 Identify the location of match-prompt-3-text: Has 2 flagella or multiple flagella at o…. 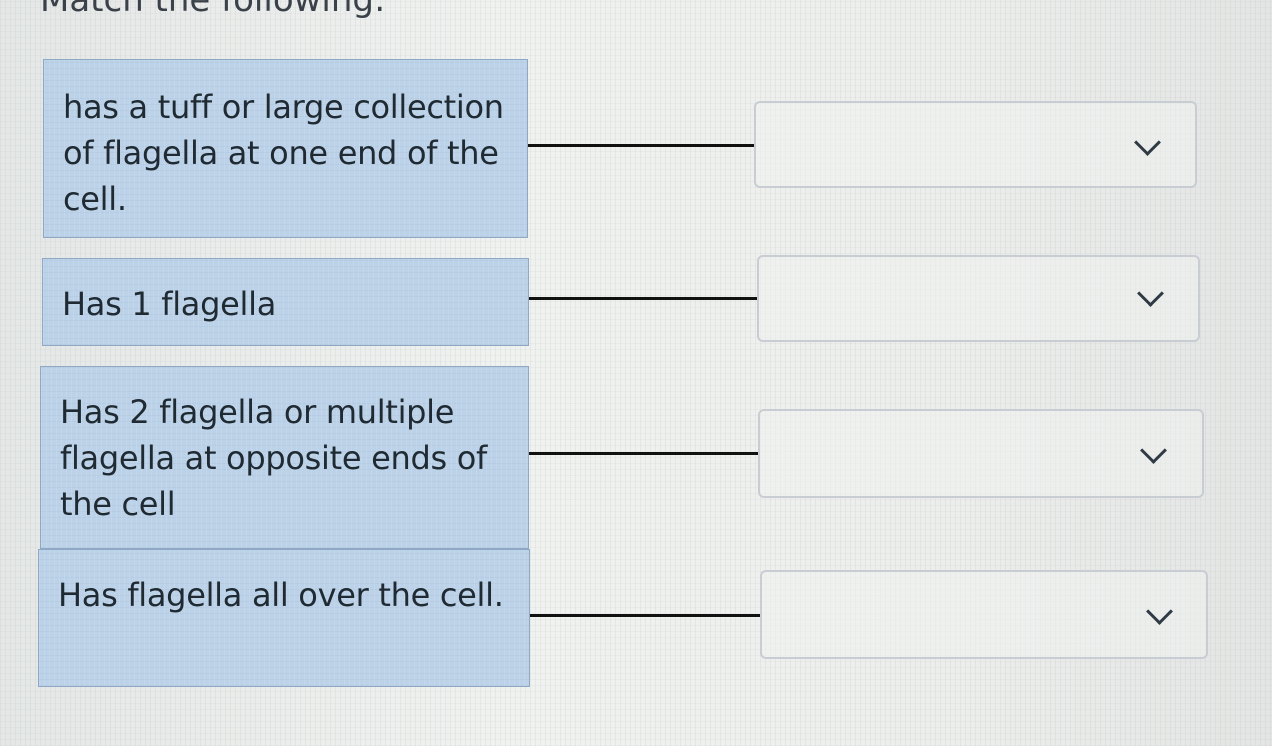
(273, 458).